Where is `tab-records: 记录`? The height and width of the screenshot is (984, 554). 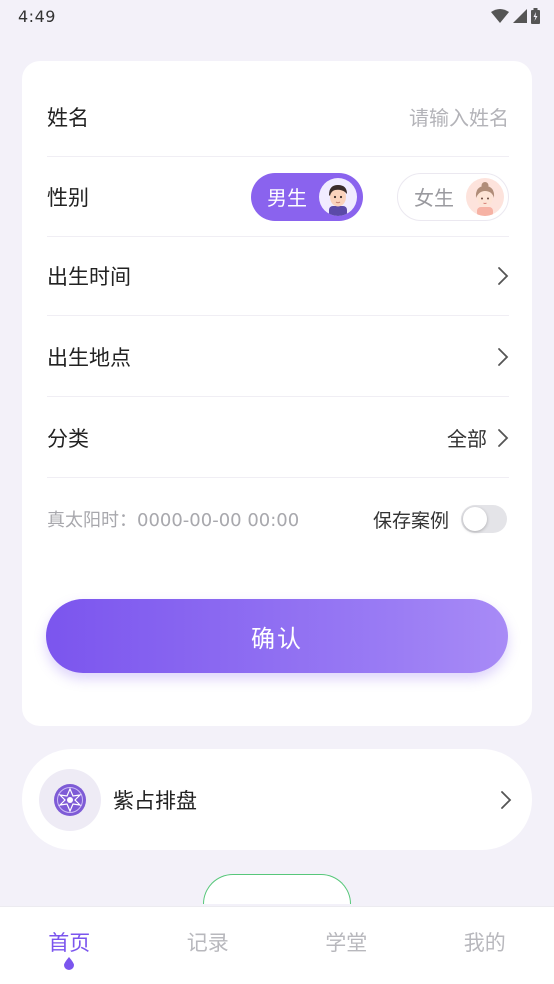
tab-records: 记录 is located at coordinates (208, 945).